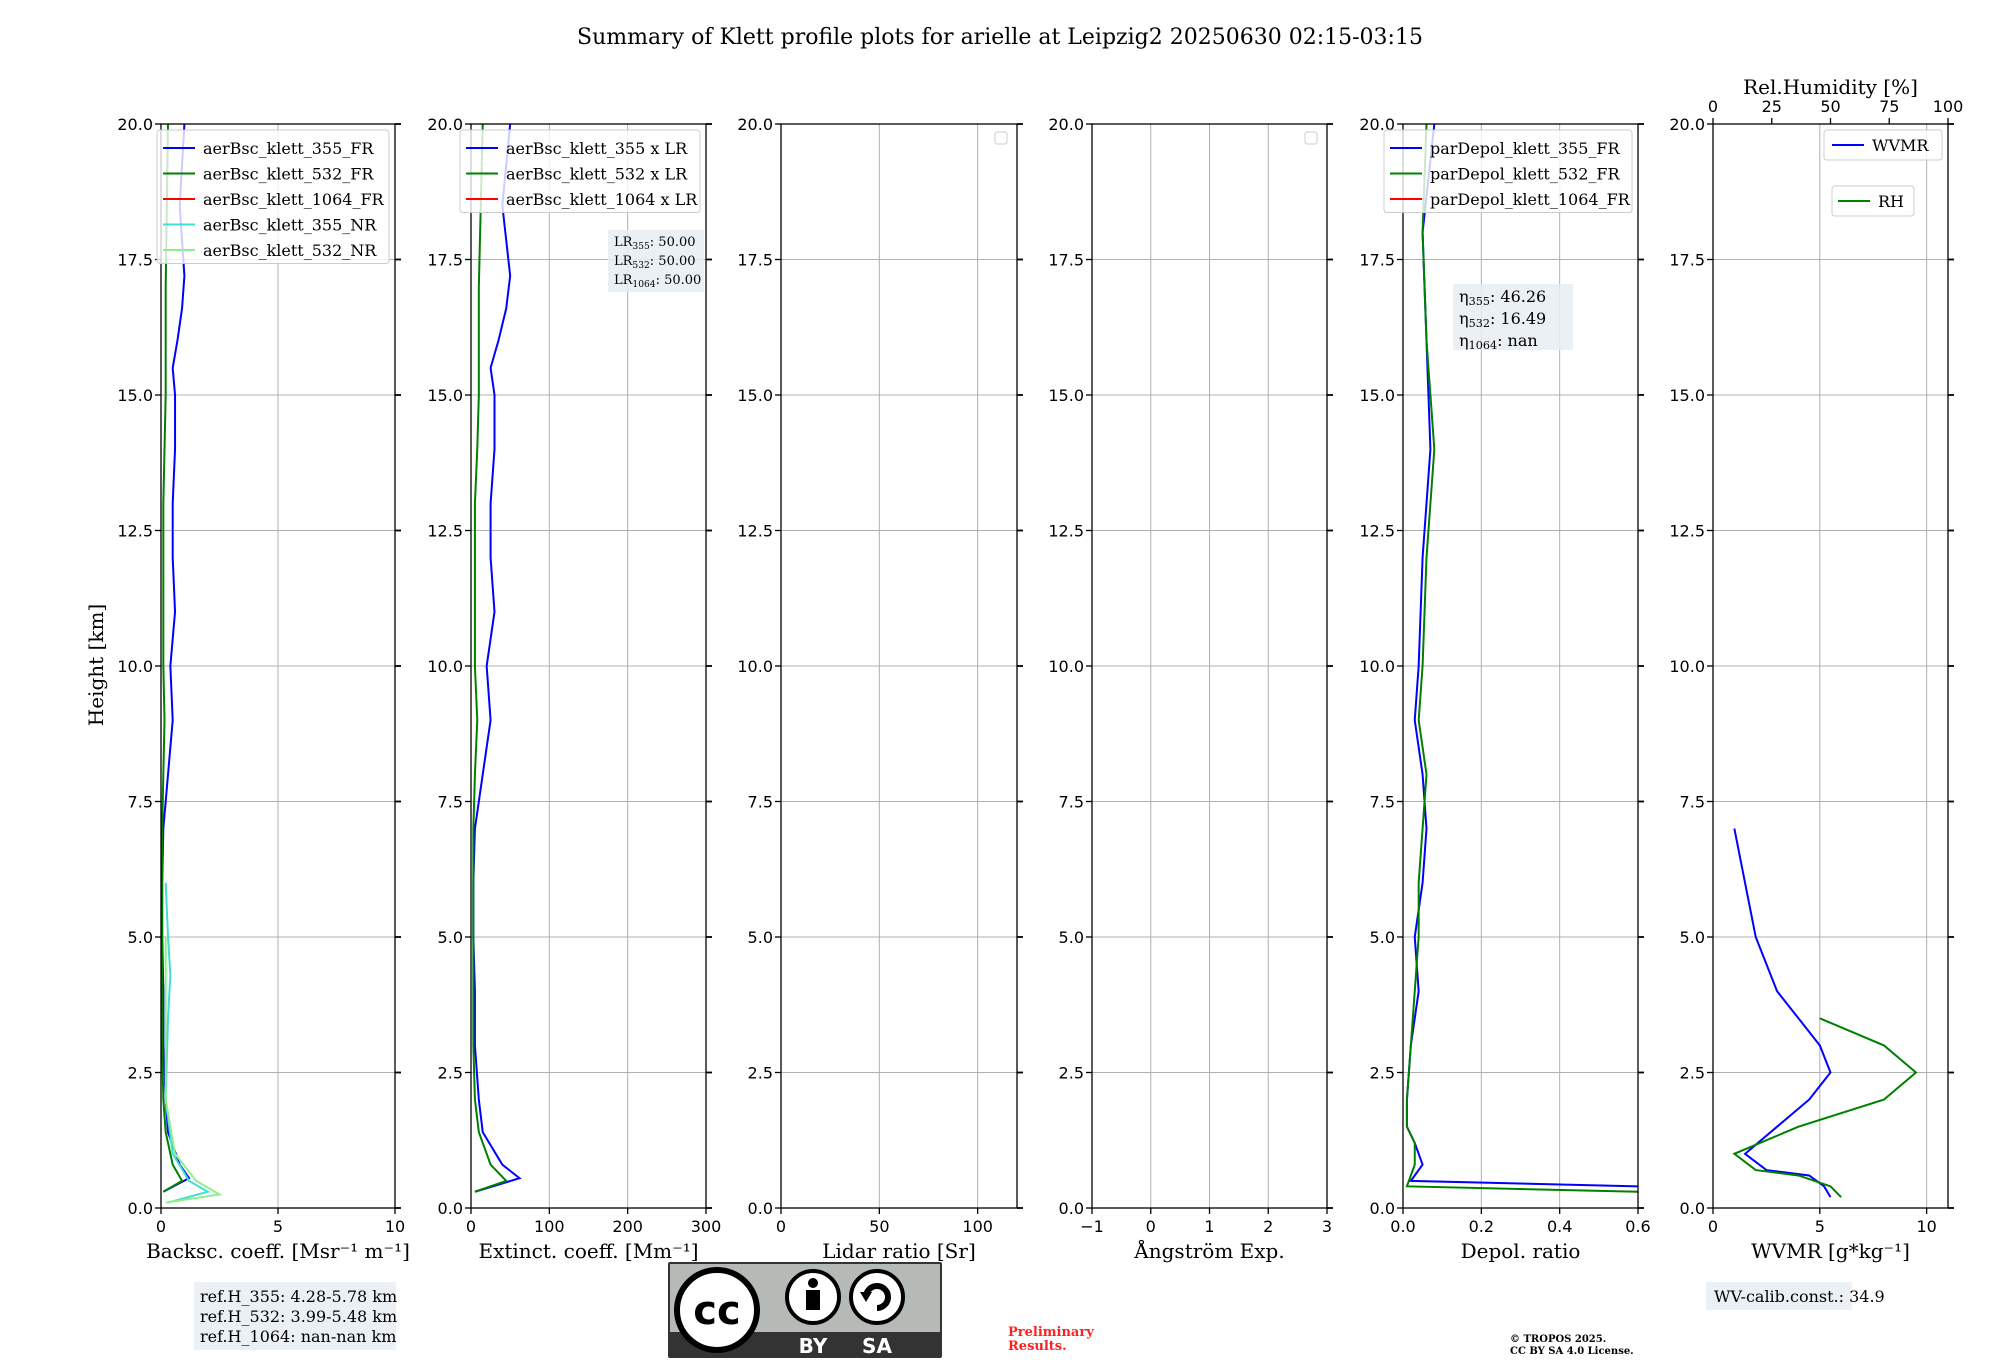 The image size is (2000, 1360). Describe the element at coordinates (1559, 1226) in the screenshot. I see `x-tick-label: 0.4` at that location.